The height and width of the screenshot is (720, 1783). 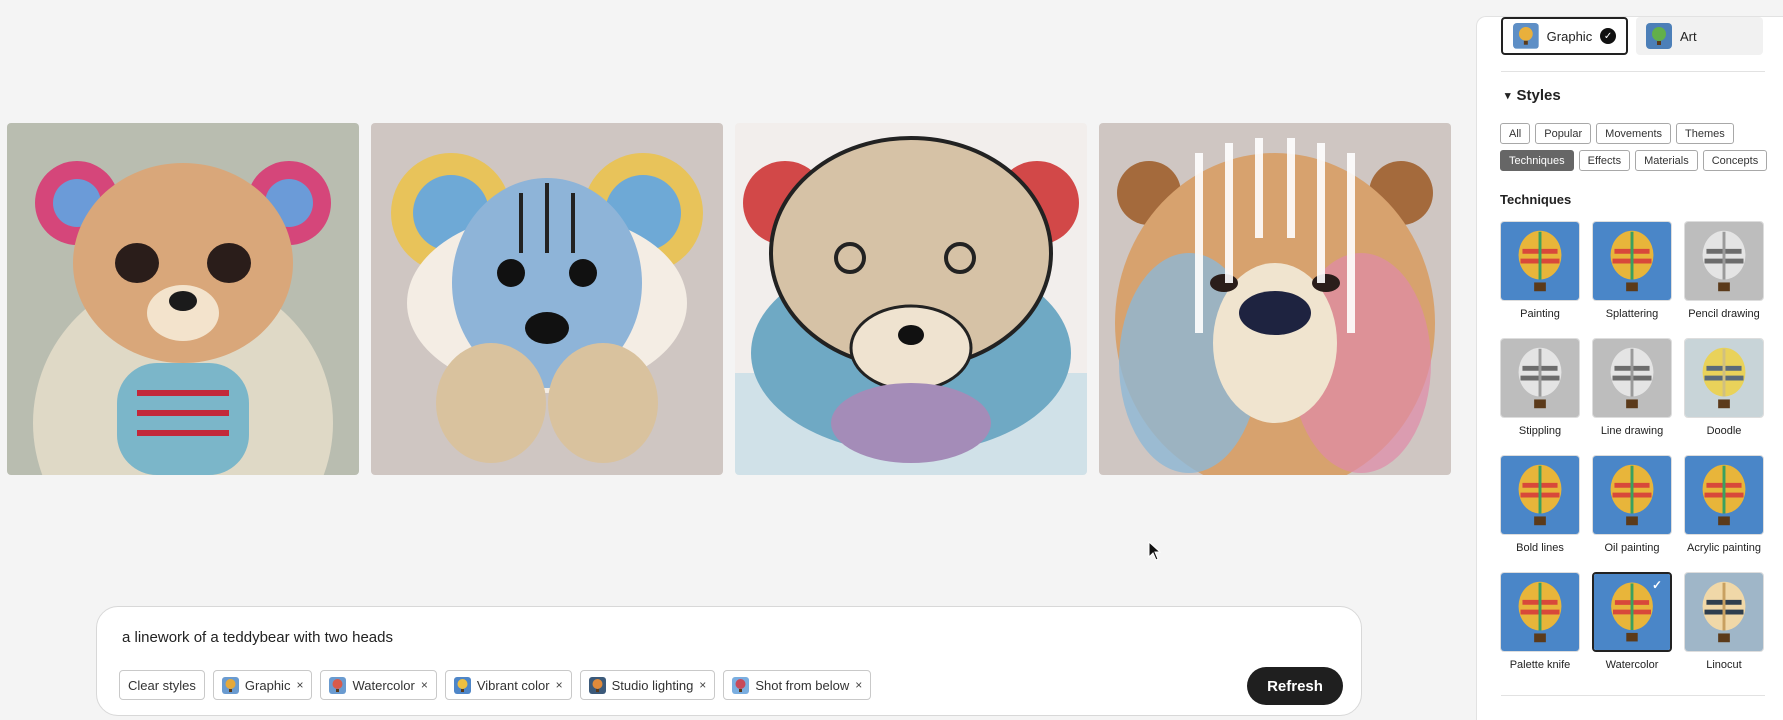 What do you see at coordinates (1632, 314) in the screenshot?
I see `technique-label: Splattering` at bounding box center [1632, 314].